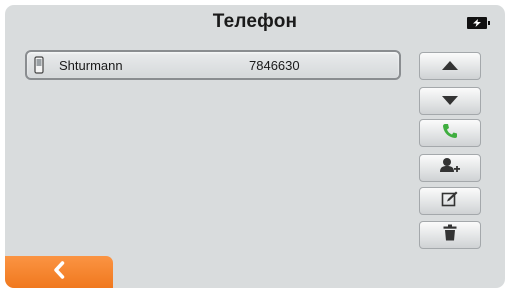 This screenshot has width=510, height=293. I want to click on contact-name: Shturmann, so click(91, 65).